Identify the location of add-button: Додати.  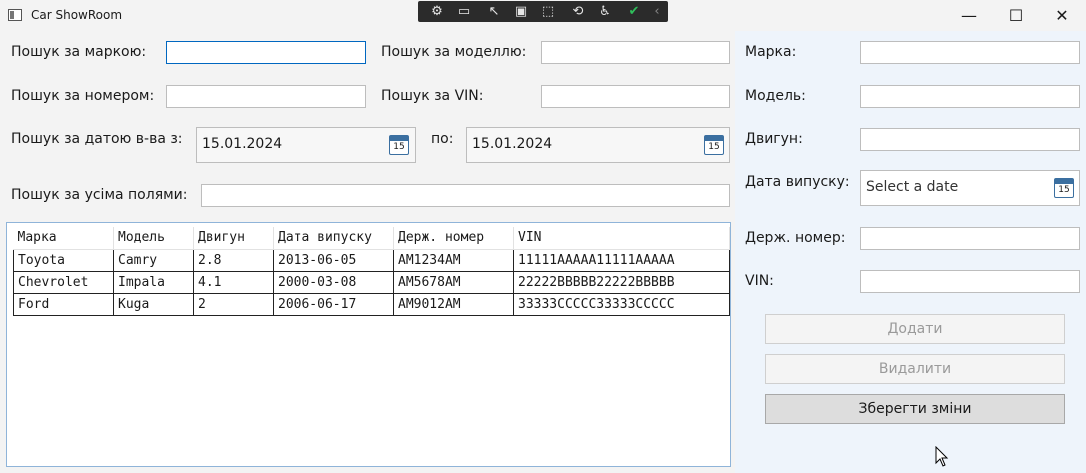
(915, 329).